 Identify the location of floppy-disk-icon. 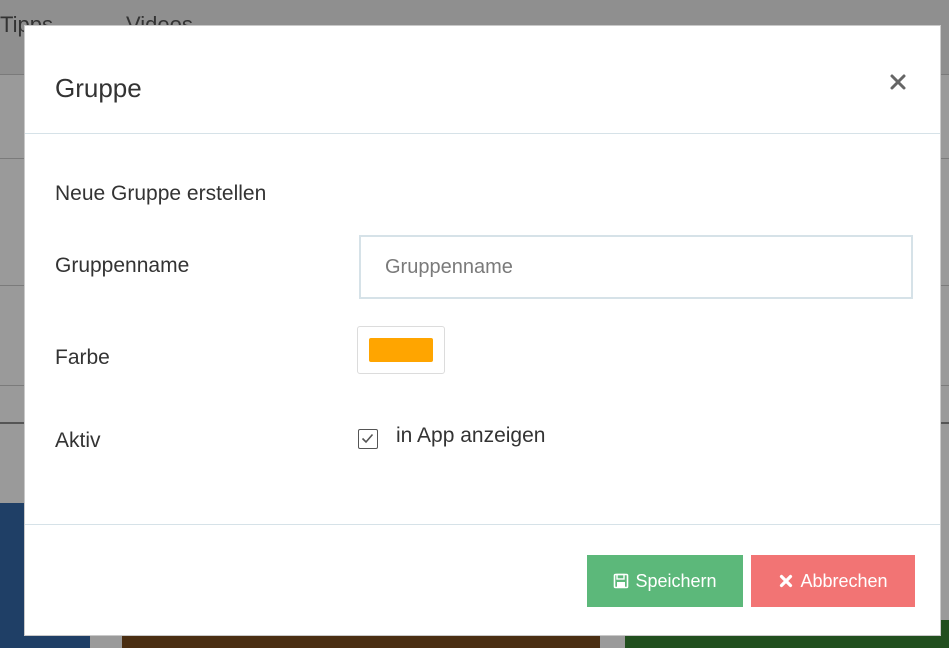
(621, 581).